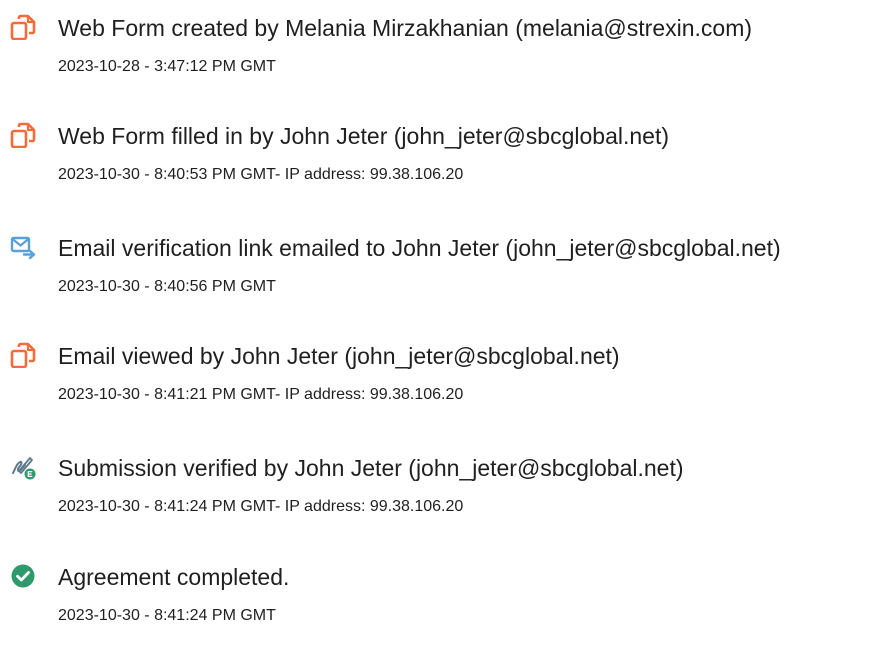 Image resolution: width=893 pixels, height=653 pixels. Describe the element at coordinates (167, 286) in the screenshot. I see `event-timestamp: 2023-10-30 - 8:40:56 PM GMT` at that location.